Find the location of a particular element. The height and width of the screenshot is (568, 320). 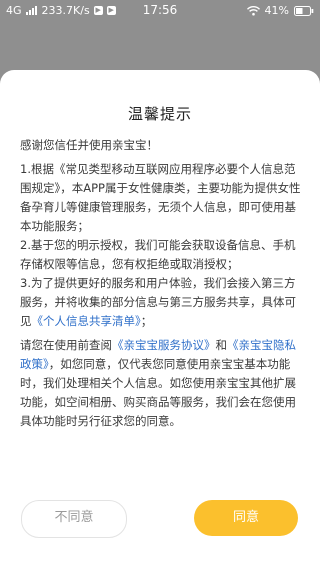

agree-button: 同意 is located at coordinates (246, 518).